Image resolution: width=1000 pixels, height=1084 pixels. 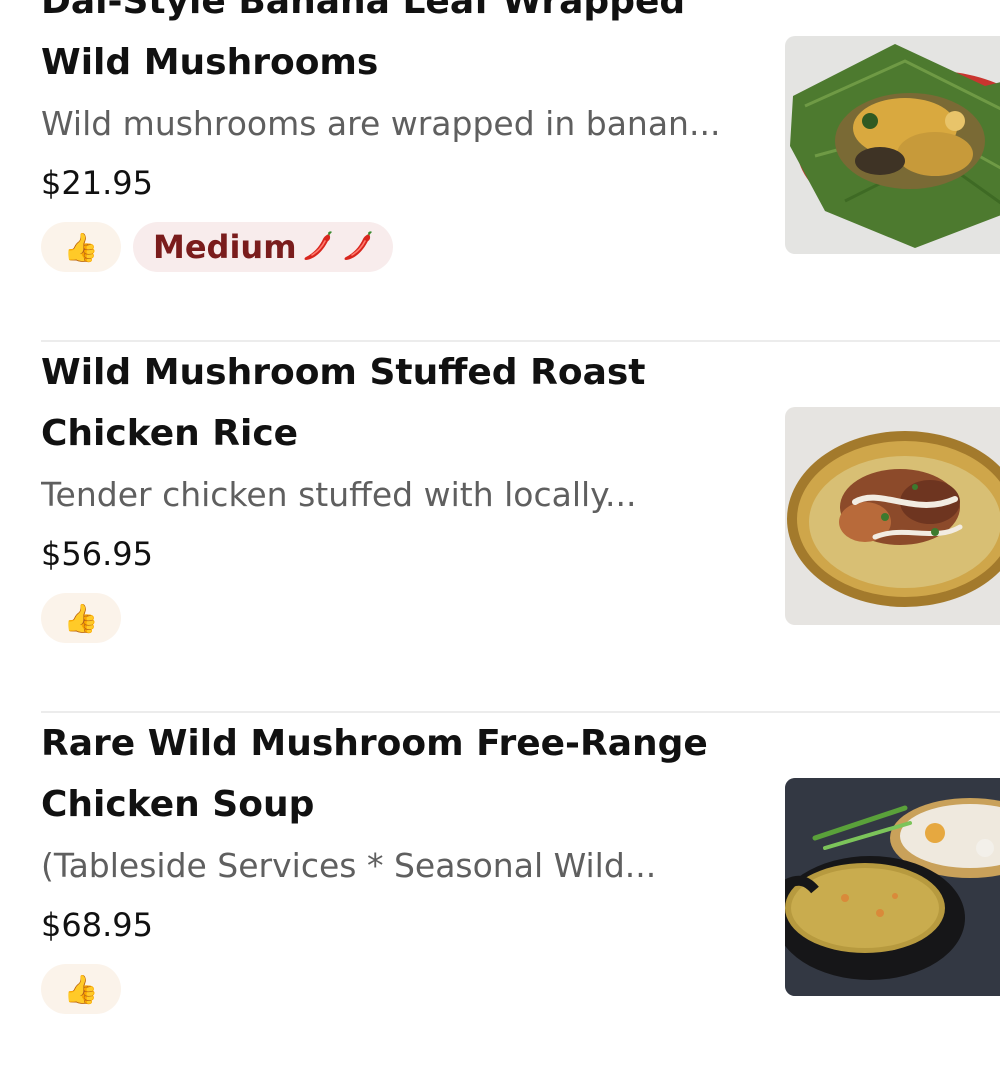 What do you see at coordinates (97, 554) in the screenshot?
I see `item-price: $56.95` at bounding box center [97, 554].